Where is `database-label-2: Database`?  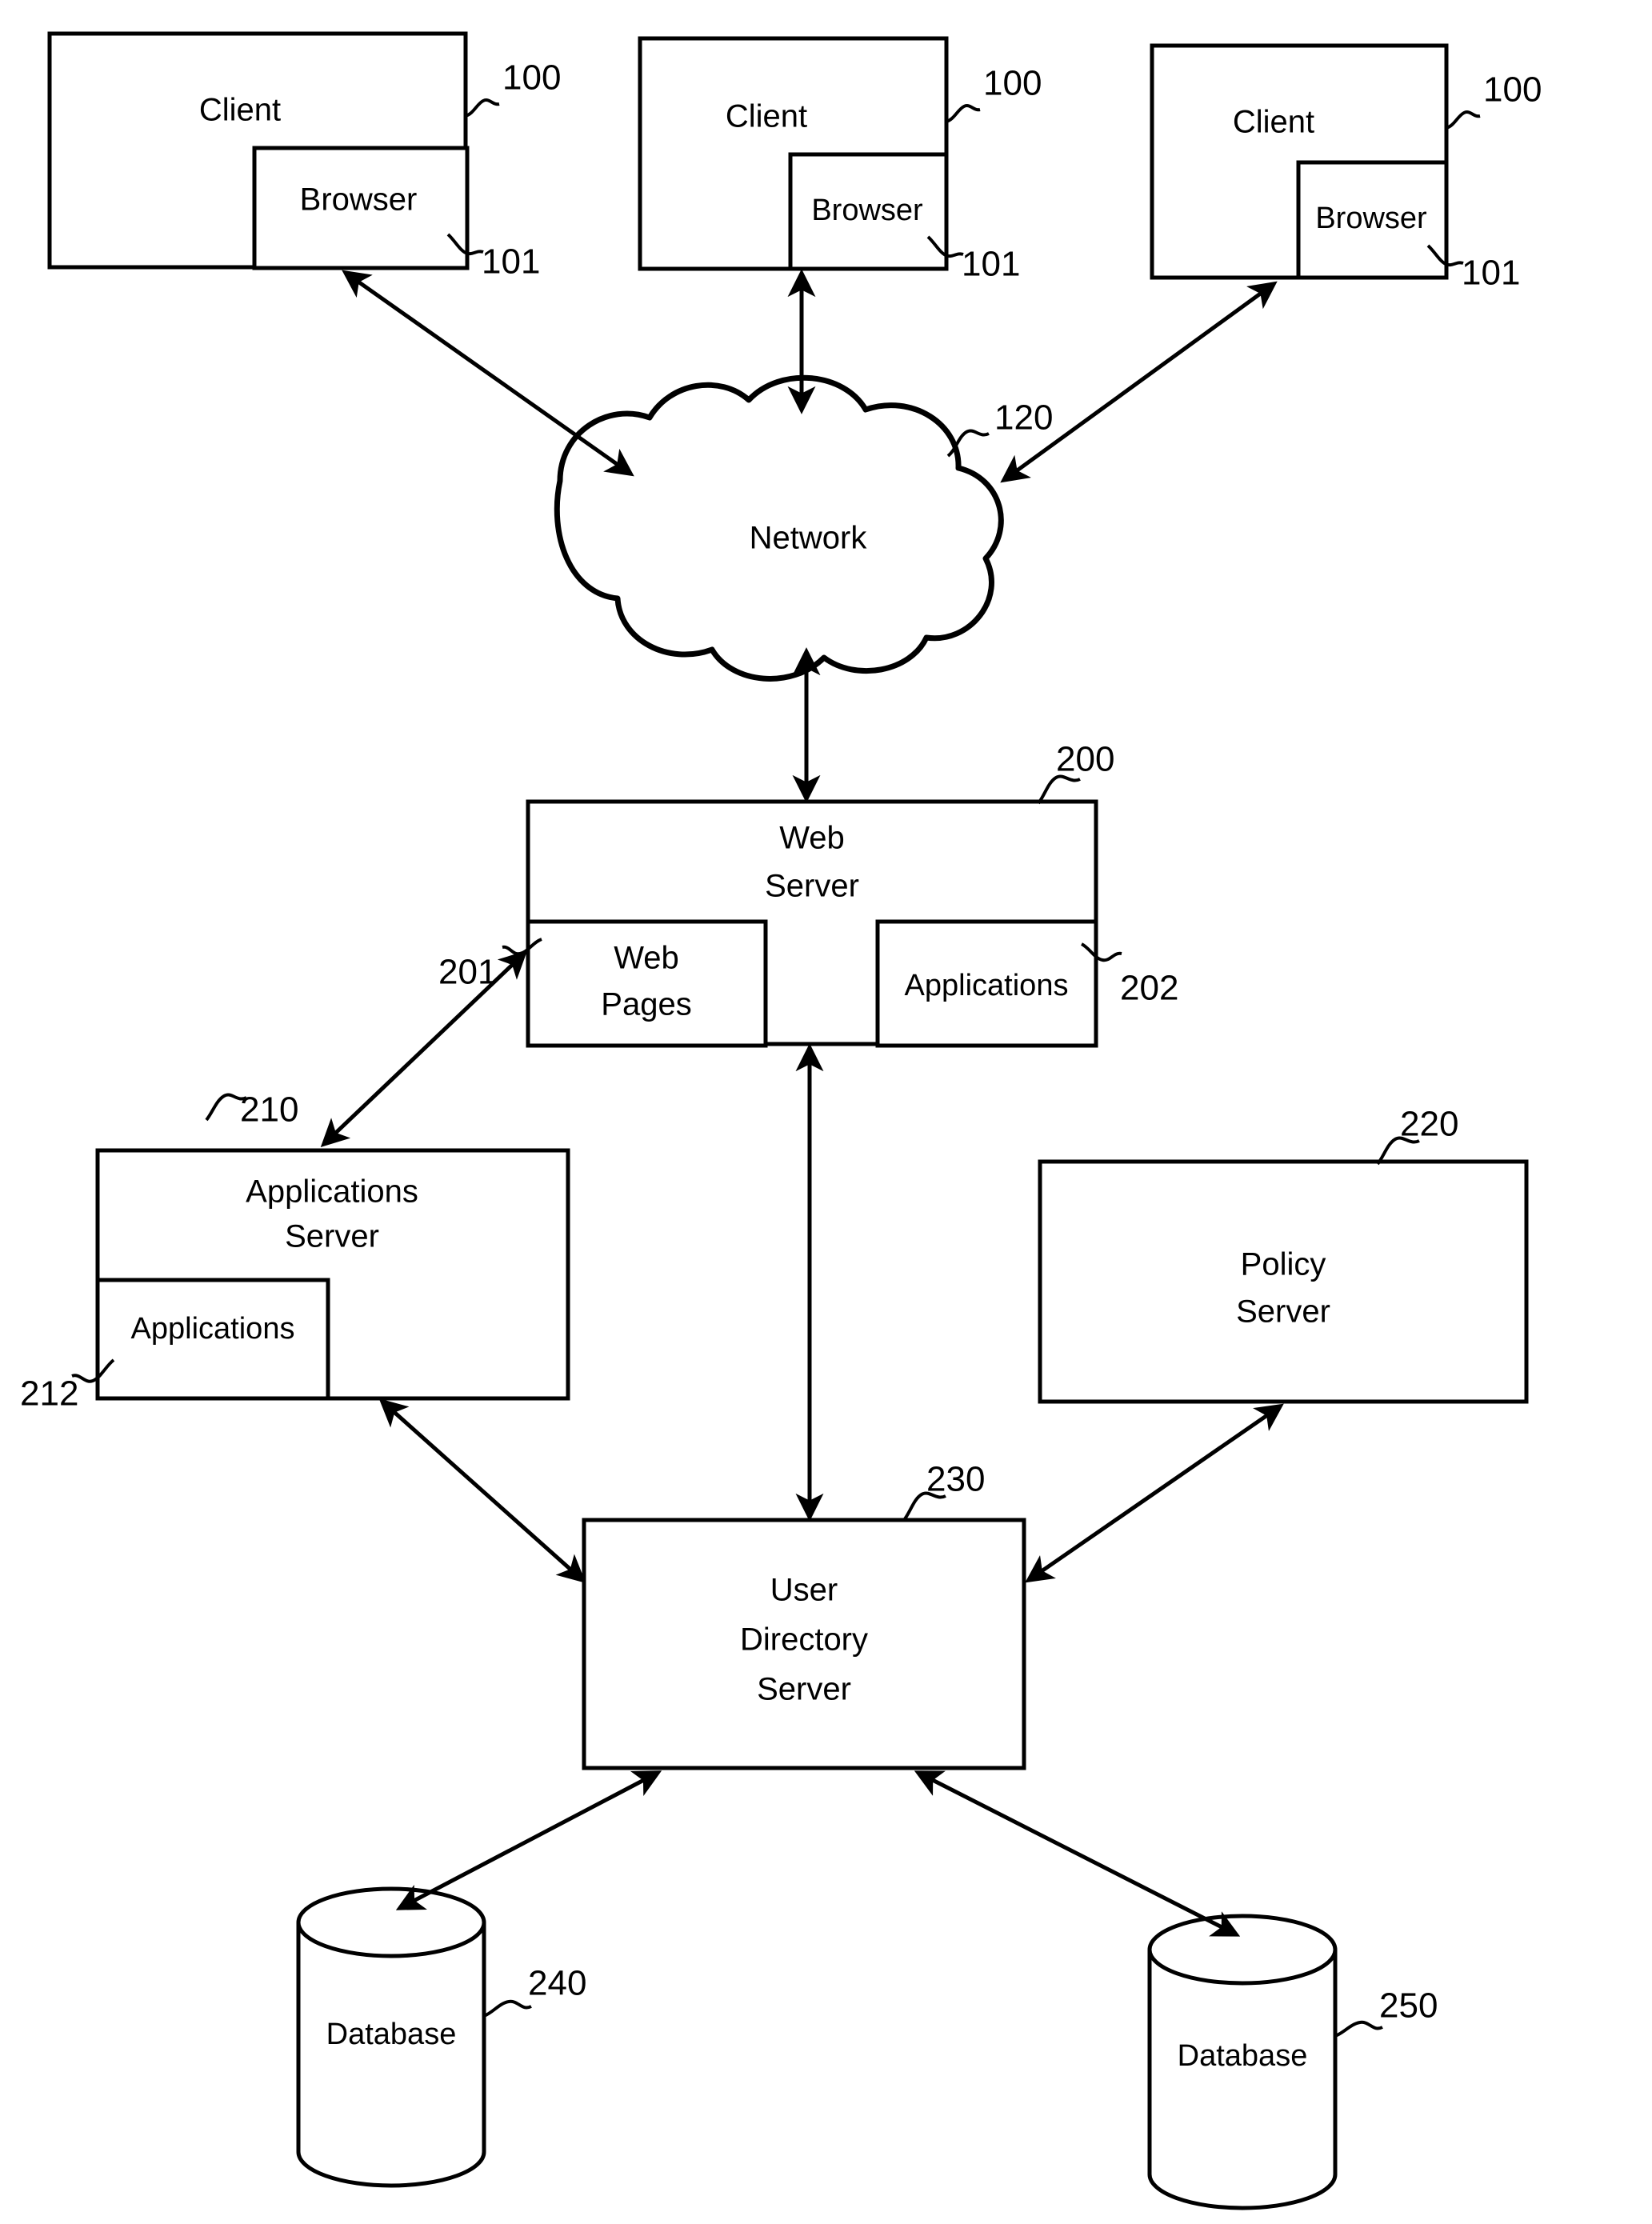 database-label-2: Database is located at coordinates (1243, 2056).